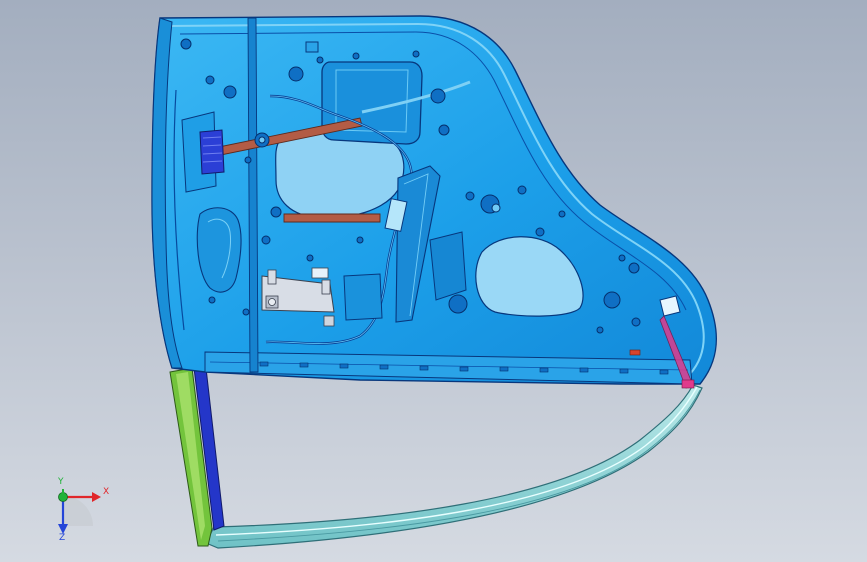 The image size is (867, 562). I want to click on impact-beam-lower, so click(332, 218).